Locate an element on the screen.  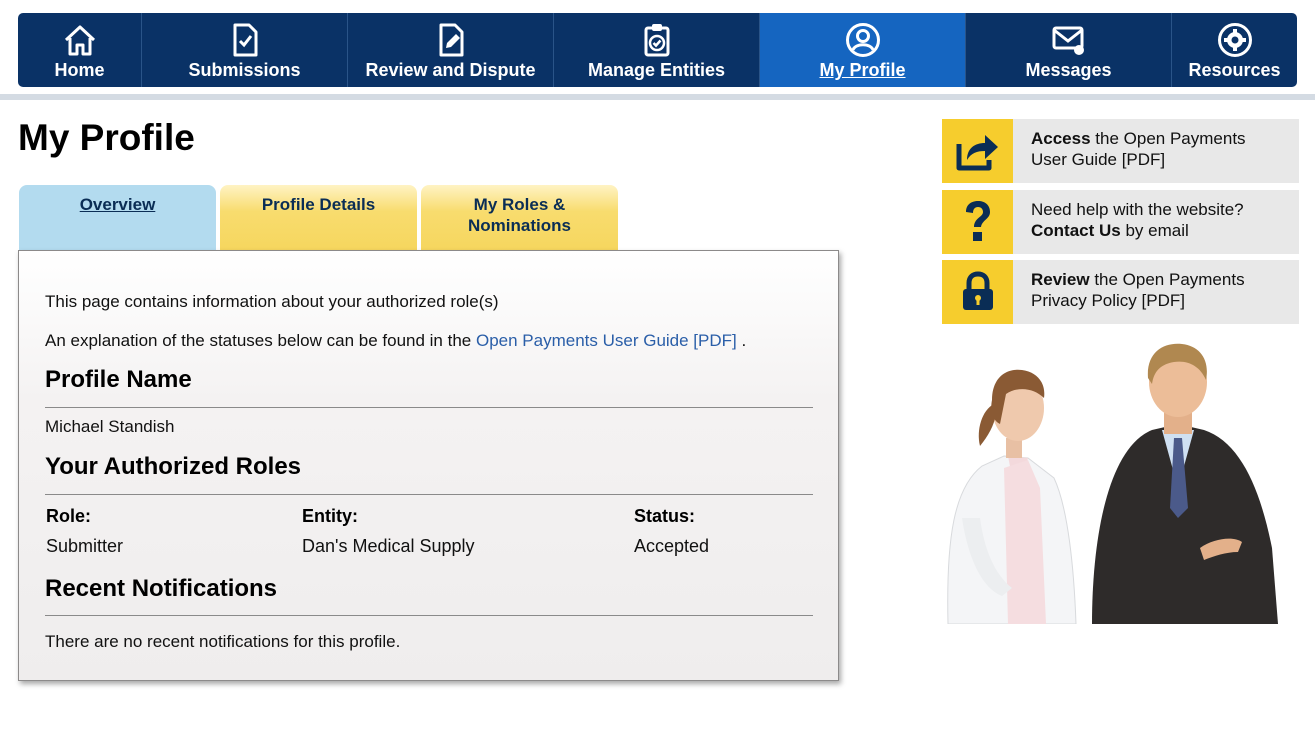
nav-home: Home is located at coordinates (80, 50).